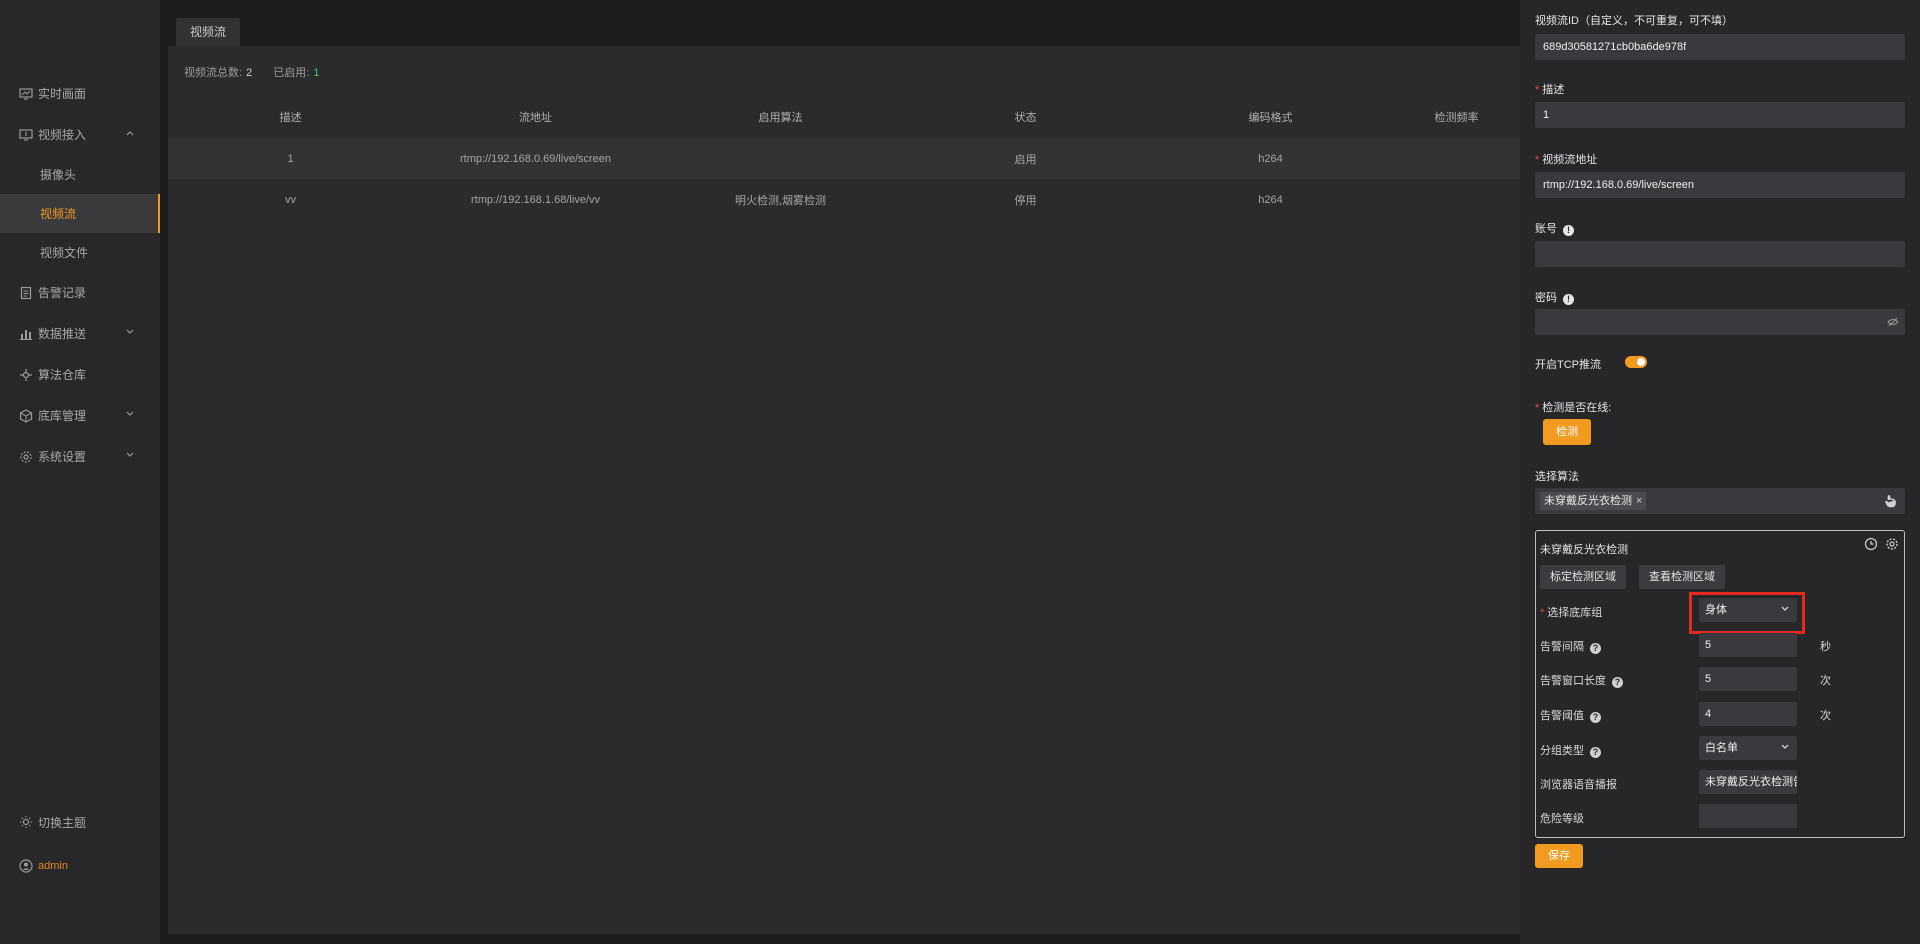 This screenshot has width=1920, height=944. Describe the element at coordinates (62, 334) in the screenshot. I see `sidebar-item-label: 数据推送` at that location.